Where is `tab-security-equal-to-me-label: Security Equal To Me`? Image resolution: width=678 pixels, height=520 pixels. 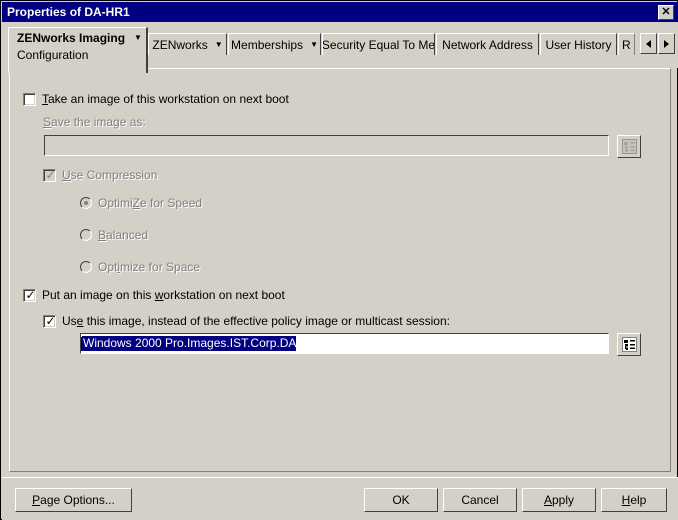 tab-security-equal-to-me-label: Security Equal To Me is located at coordinates (378, 44).